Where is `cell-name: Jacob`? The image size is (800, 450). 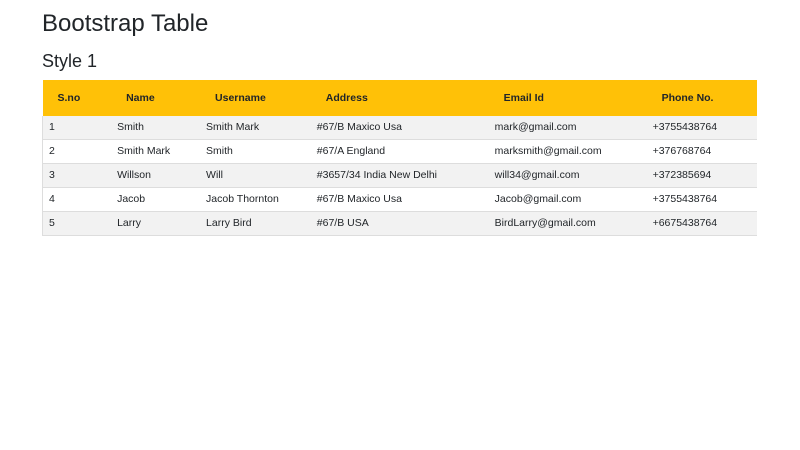
cell-name: Jacob is located at coordinates (156, 200).